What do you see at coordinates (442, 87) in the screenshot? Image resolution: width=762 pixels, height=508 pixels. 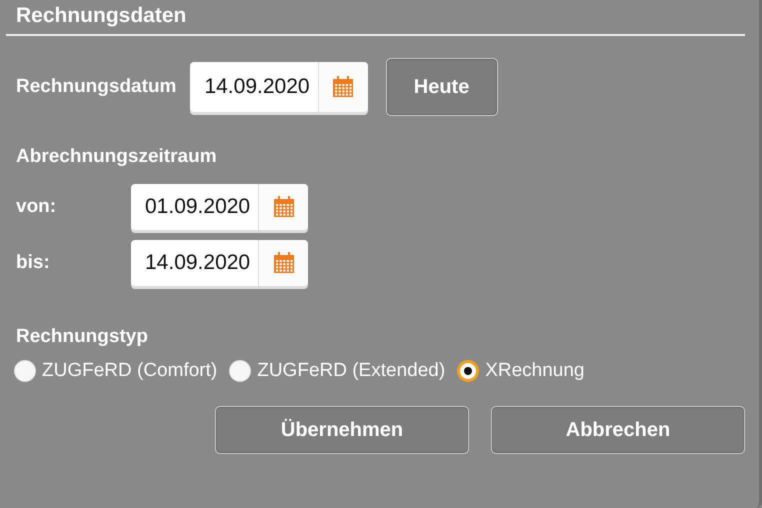 I see `today-button: Heute` at bounding box center [442, 87].